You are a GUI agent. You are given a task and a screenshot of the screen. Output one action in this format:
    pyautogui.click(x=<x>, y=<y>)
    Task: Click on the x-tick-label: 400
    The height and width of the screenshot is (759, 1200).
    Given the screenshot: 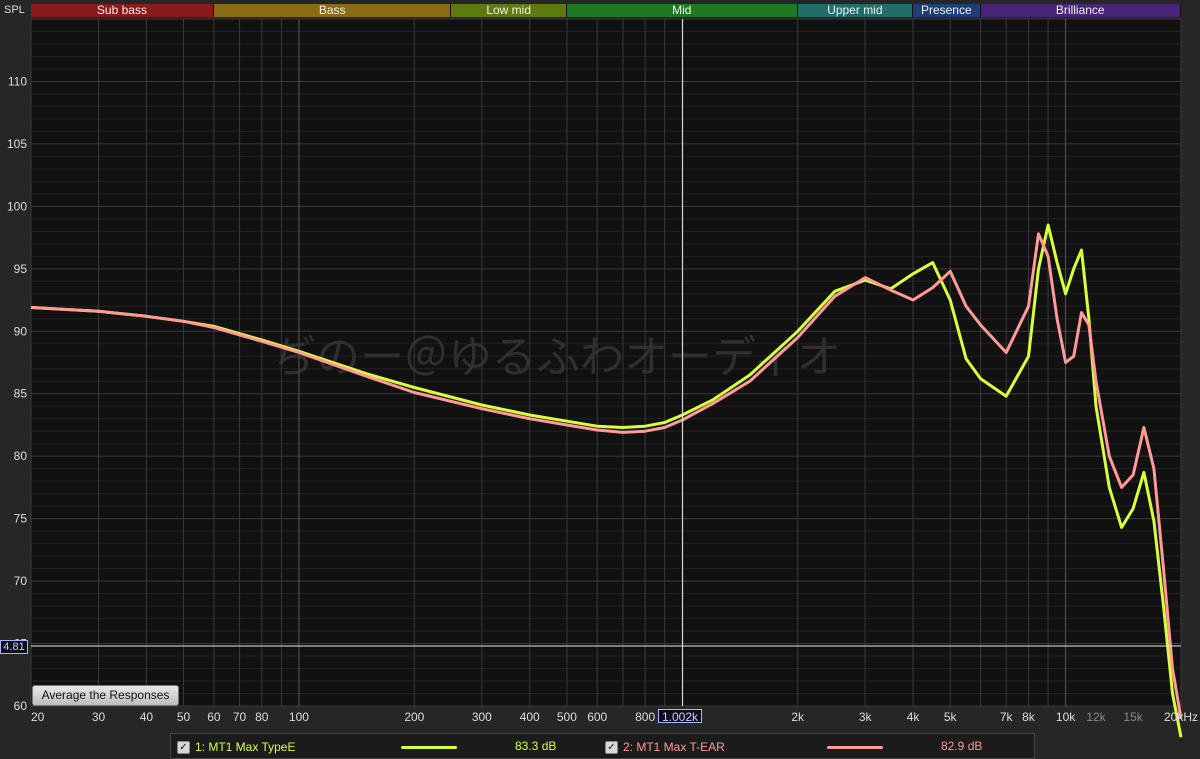 What is the action you would take?
    pyautogui.click(x=530, y=717)
    